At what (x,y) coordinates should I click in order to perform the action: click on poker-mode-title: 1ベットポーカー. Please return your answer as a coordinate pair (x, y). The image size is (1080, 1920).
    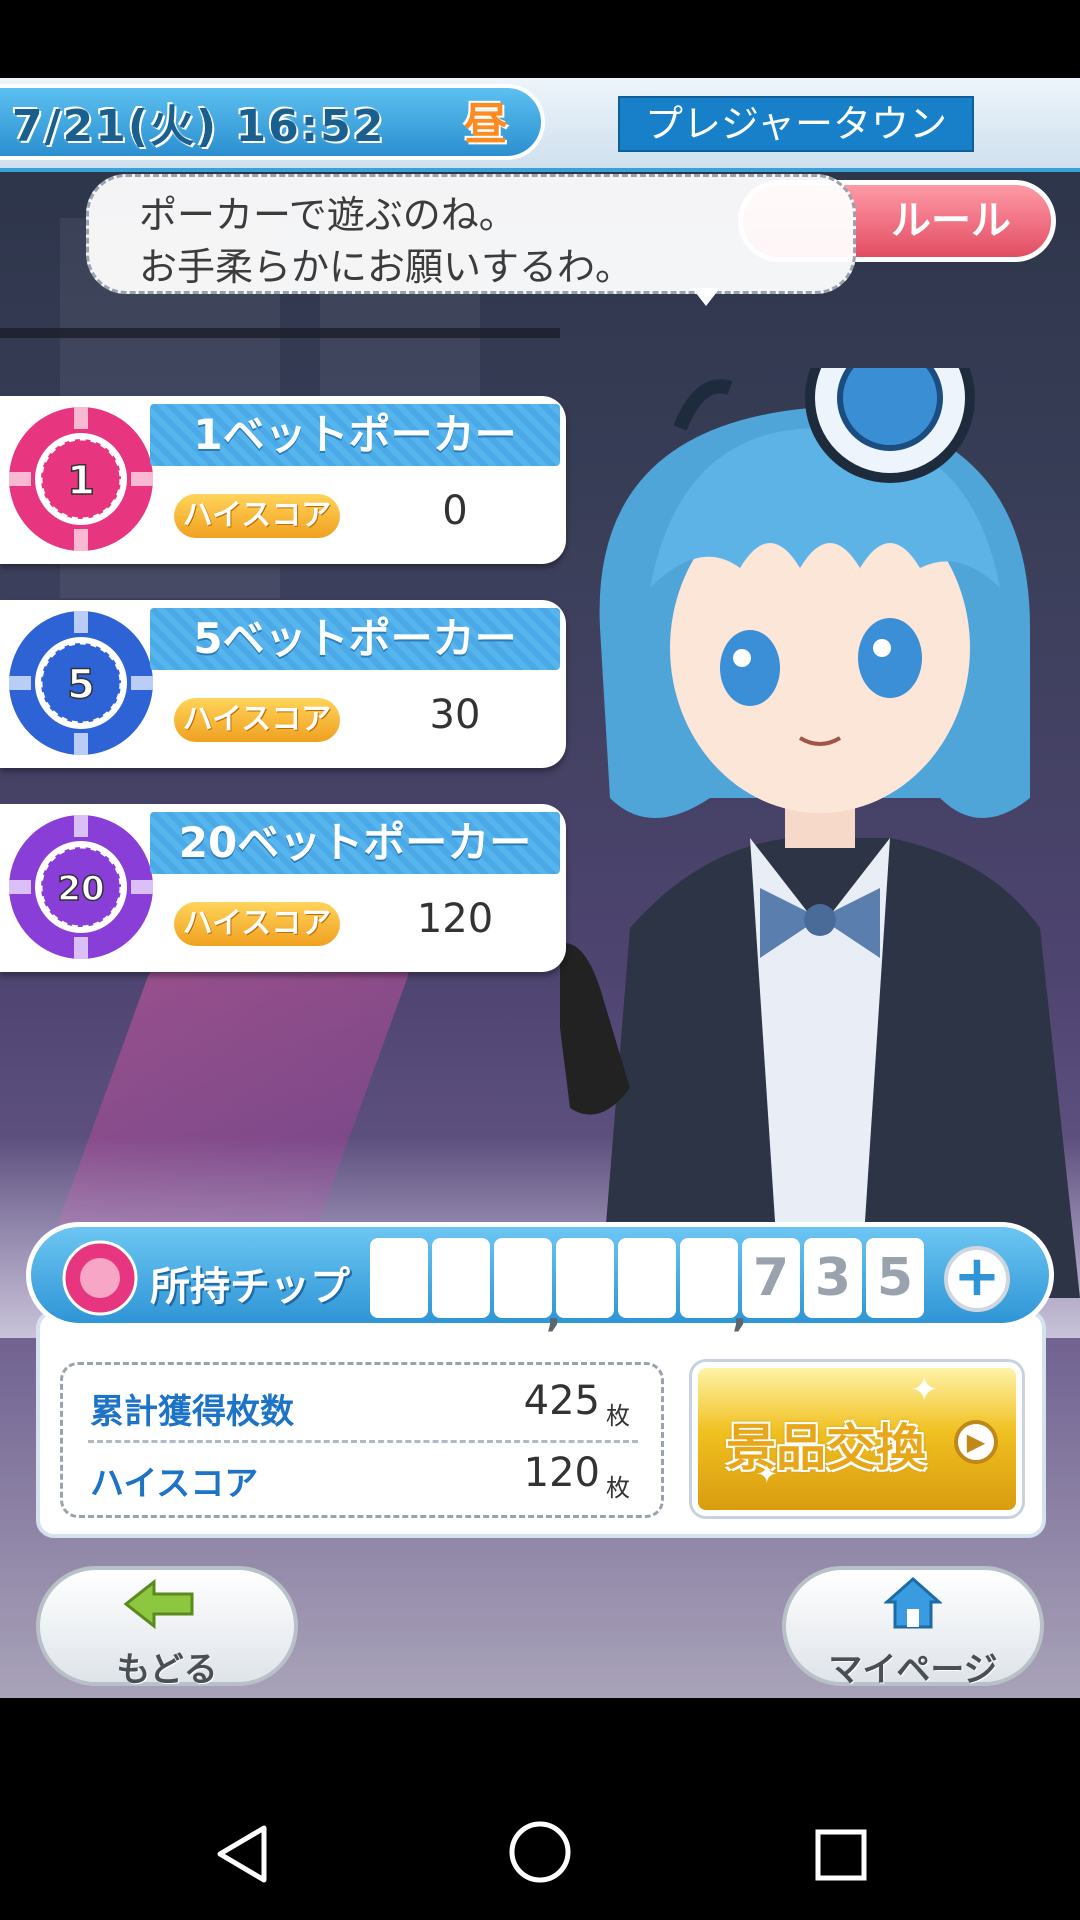
    Looking at the image, I should click on (355, 435).